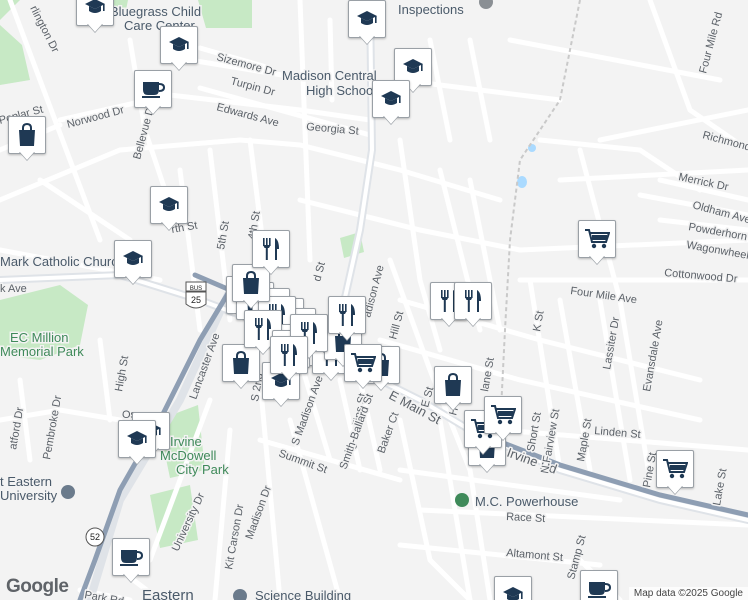  Describe the element at coordinates (62, 261) in the screenshot. I see `place-mark-catholic: Mark Catholic Church` at that location.